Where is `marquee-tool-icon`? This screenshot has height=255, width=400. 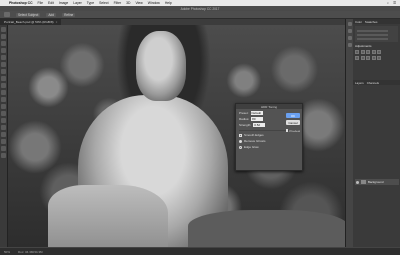
marquee-tool-icon is located at coordinates (3, 36).